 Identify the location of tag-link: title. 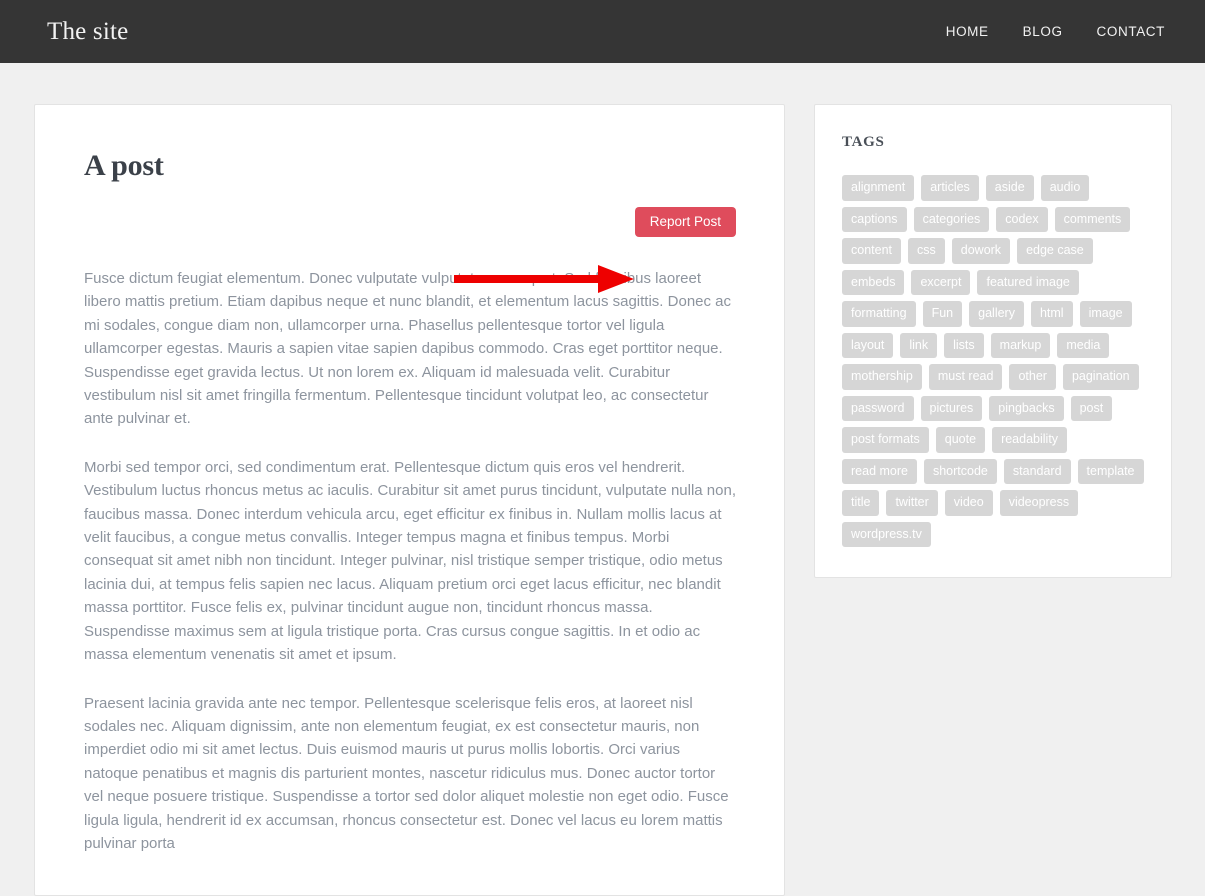
(861, 503).